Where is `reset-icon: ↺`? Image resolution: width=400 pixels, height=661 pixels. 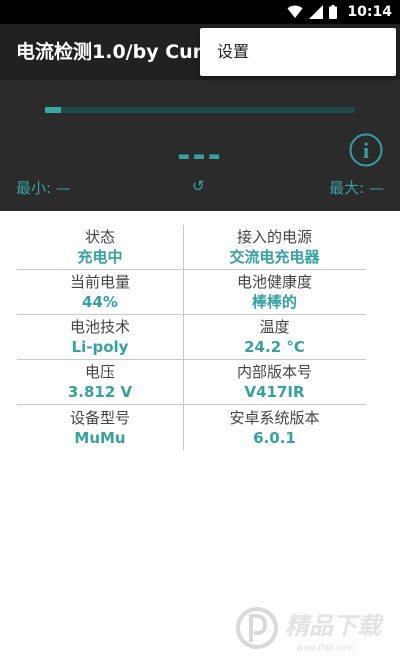 reset-icon: ↺ is located at coordinates (198, 186).